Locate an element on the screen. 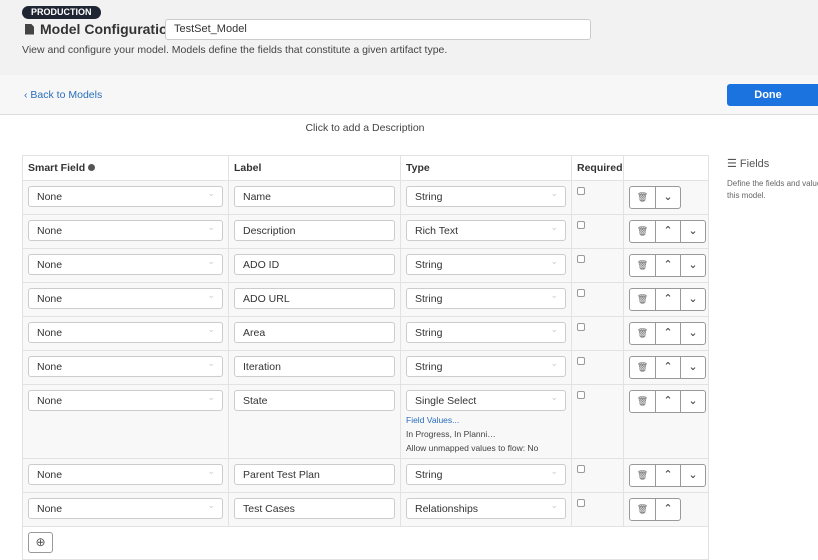  label-input: Parent Test Plan is located at coordinates (314, 474).